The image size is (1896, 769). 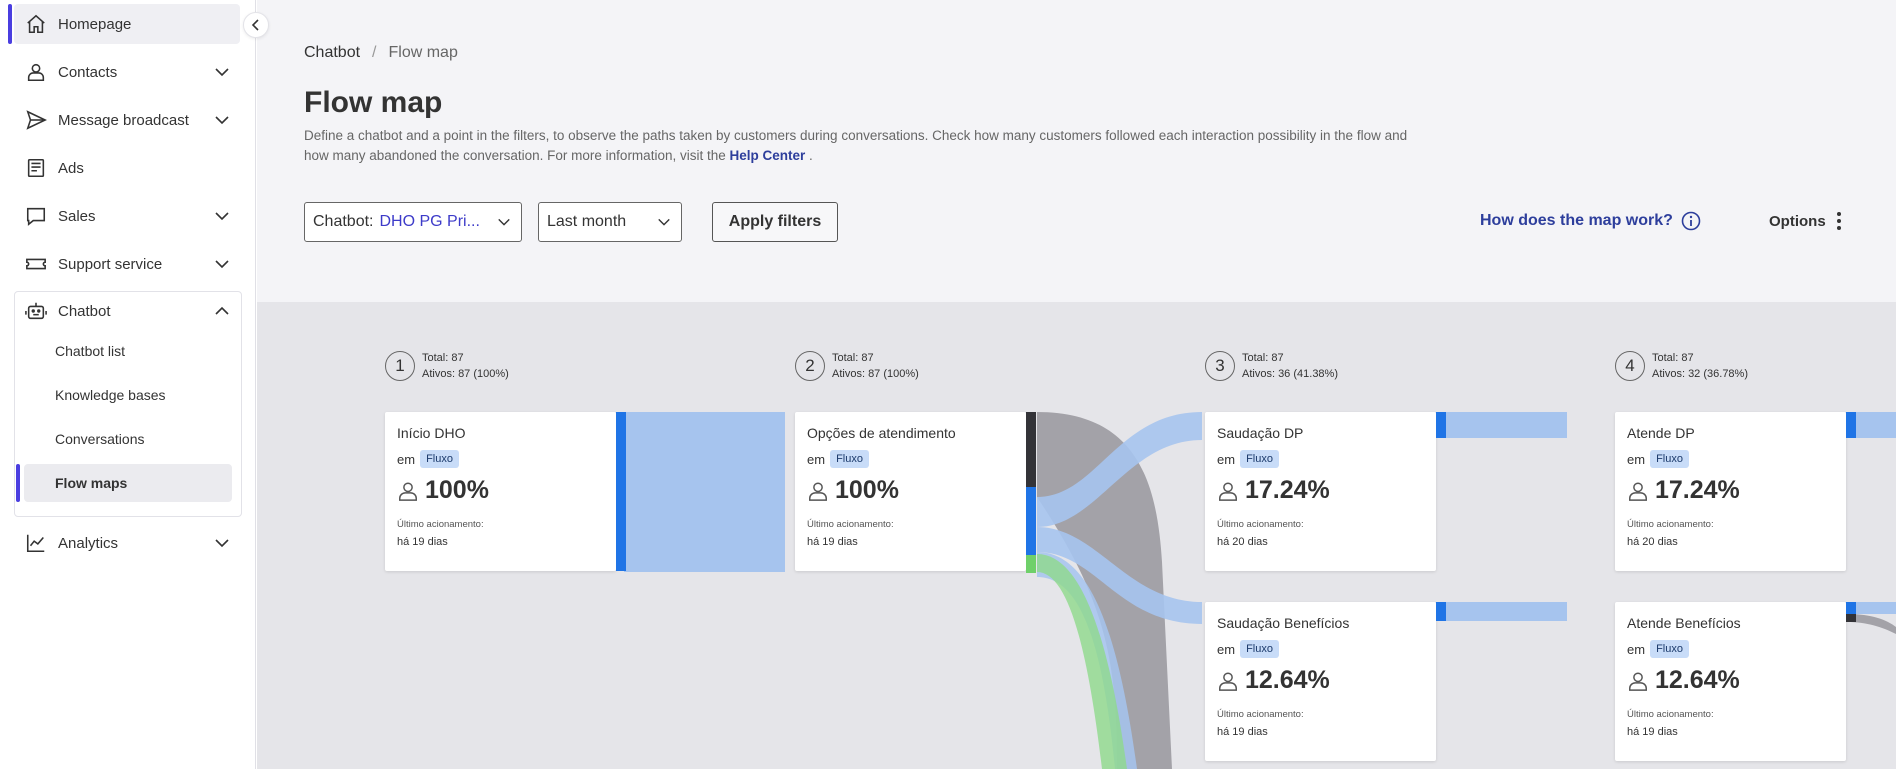 I want to click on sidebar-item-homepage: Homepage, so click(x=124, y=24).